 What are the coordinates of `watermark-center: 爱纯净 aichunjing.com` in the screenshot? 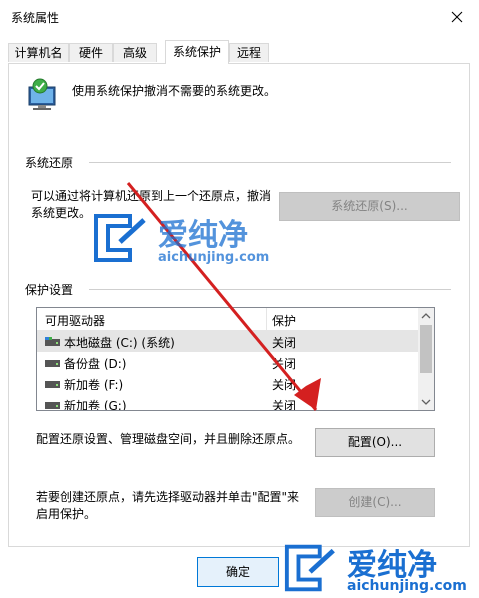 It's located at (197, 240).